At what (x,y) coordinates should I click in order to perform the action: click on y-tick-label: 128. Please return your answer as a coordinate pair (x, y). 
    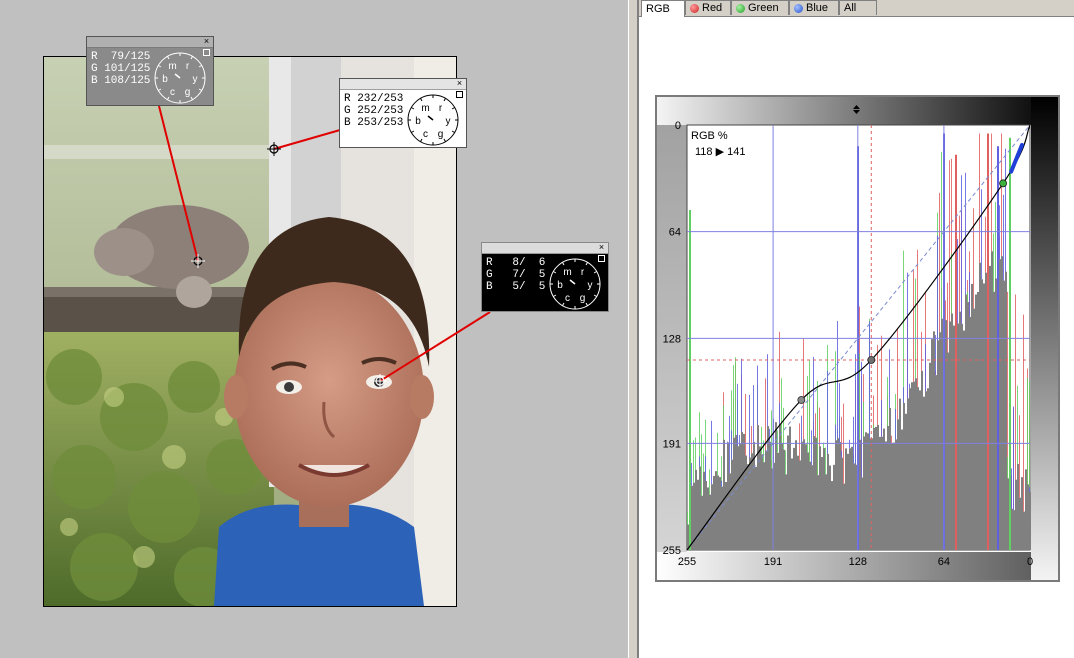
    Looking at the image, I should click on (672, 339).